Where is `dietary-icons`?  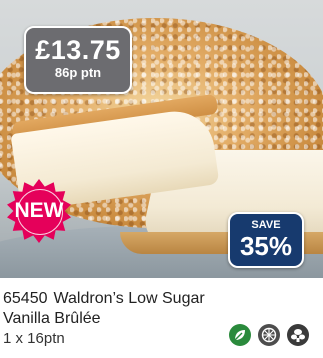 dietary-icons is located at coordinates (271, 335).